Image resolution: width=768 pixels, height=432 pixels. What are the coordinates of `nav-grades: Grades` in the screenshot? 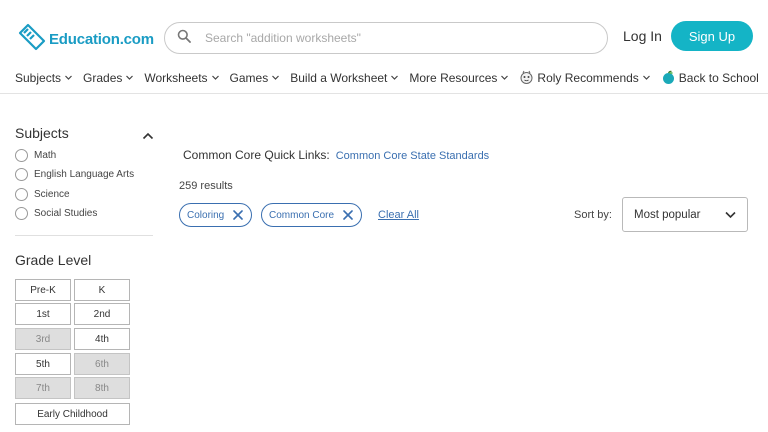 It's located at (108, 78).